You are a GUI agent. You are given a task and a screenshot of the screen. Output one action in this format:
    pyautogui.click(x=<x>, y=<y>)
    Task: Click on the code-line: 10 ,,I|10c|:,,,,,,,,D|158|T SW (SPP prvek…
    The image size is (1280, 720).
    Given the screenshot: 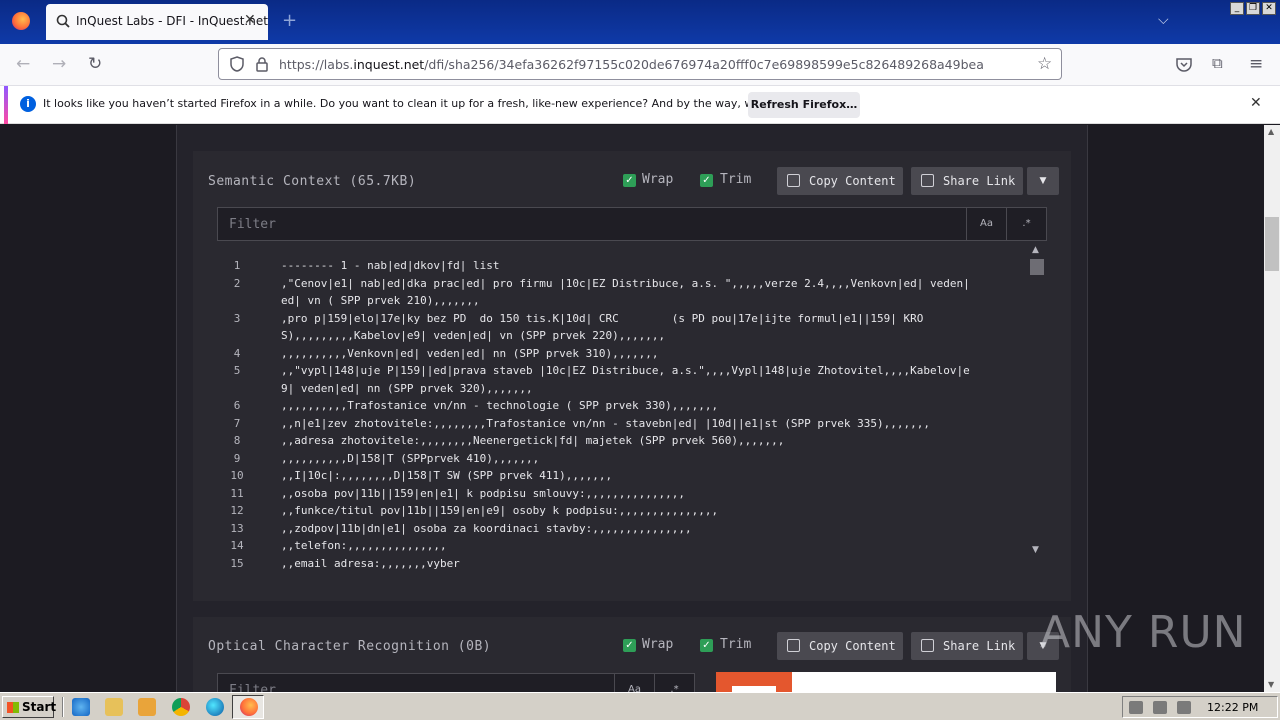 What is the action you would take?
    pyautogui.click(x=620, y=476)
    